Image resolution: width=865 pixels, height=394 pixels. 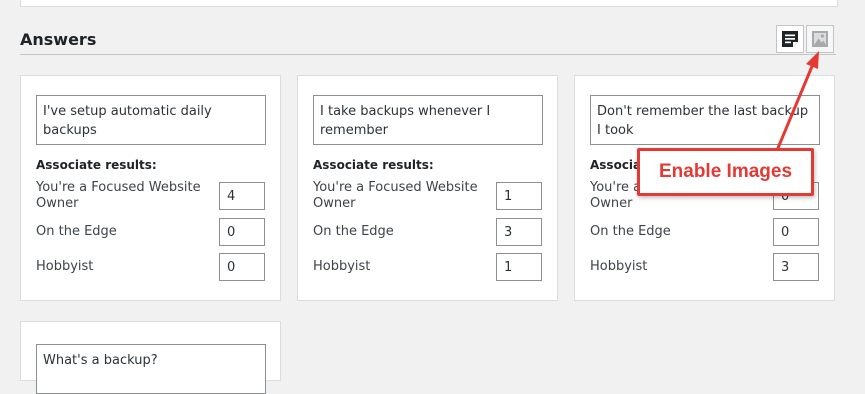 I want to click on text-mode-button, so click(x=790, y=39).